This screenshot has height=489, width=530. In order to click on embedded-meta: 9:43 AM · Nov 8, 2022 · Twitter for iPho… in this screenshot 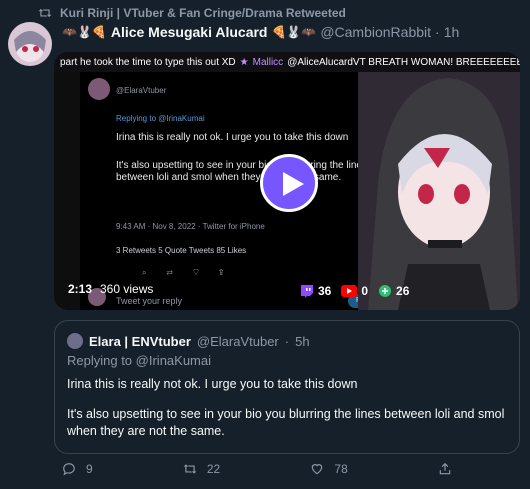, I will do `click(190, 226)`.